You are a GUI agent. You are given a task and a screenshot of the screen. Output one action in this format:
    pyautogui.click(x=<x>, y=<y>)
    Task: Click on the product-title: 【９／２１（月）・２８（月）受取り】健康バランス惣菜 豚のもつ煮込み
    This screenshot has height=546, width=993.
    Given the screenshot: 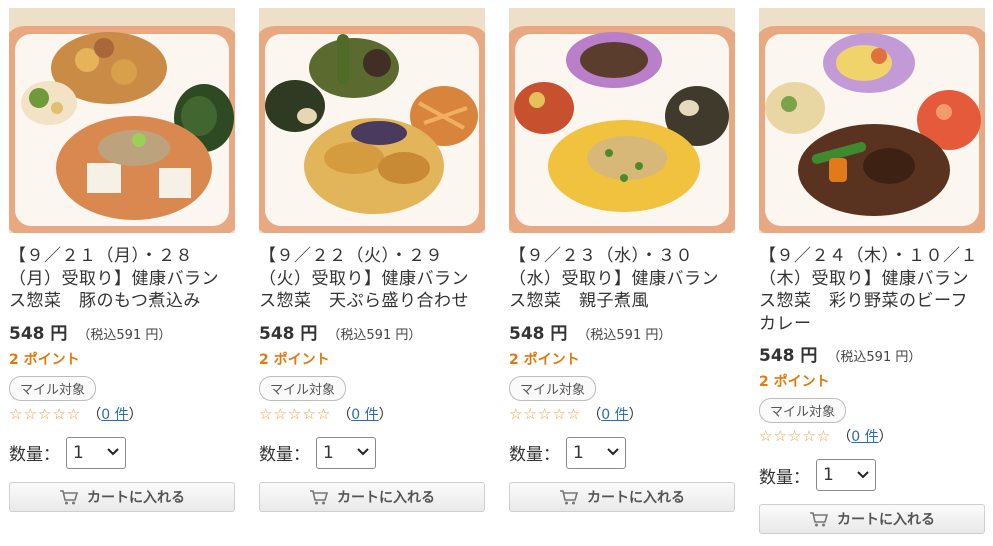 What is the action you would take?
    pyautogui.click(x=122, y=279)
    